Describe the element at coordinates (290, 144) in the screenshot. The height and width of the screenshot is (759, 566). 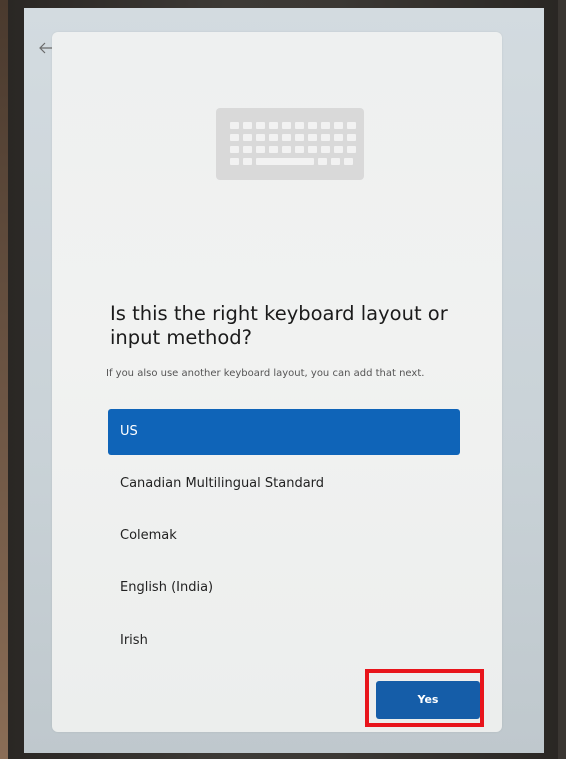
I see `keyboard-icon` at that location.